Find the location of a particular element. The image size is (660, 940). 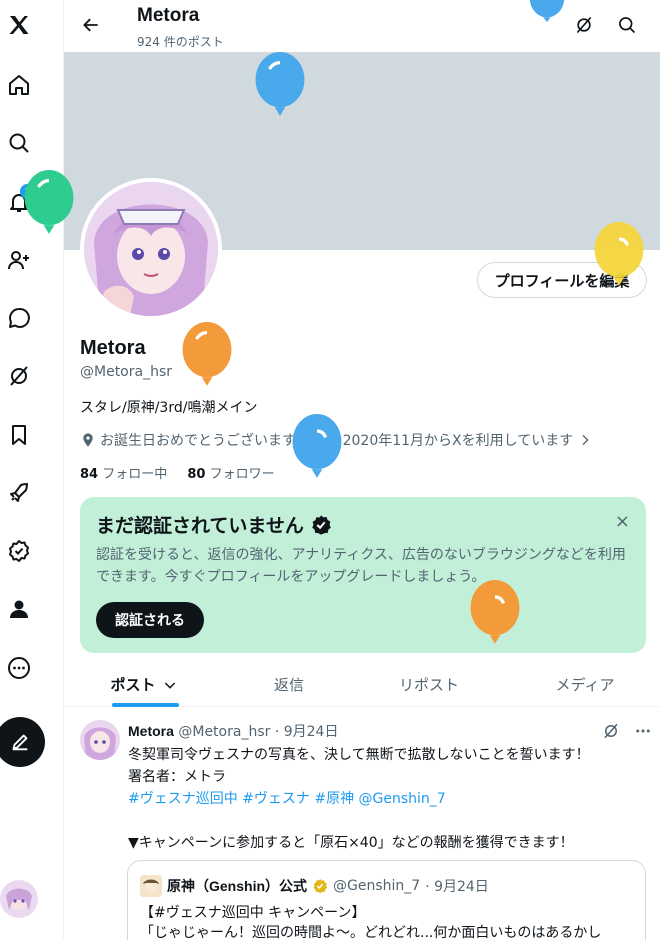

post-header: Metora @Metora_hsr · 9月24日 is located at coordinates (233, 731).